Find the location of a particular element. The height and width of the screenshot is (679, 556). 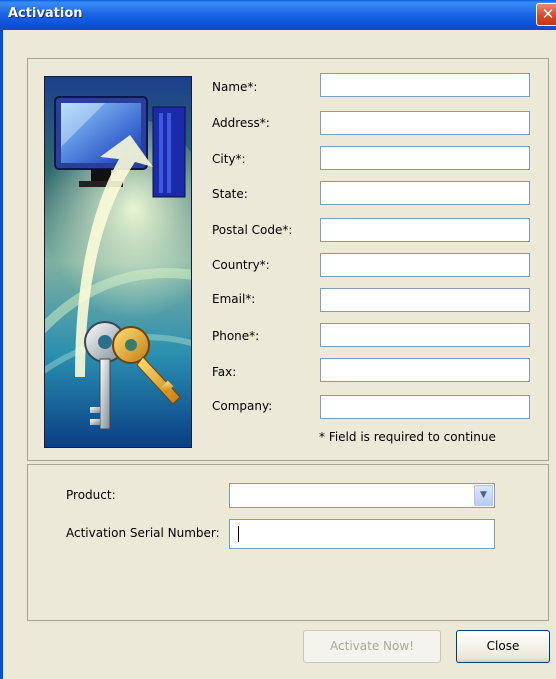

fax-field is located at coordinates (425, 370).